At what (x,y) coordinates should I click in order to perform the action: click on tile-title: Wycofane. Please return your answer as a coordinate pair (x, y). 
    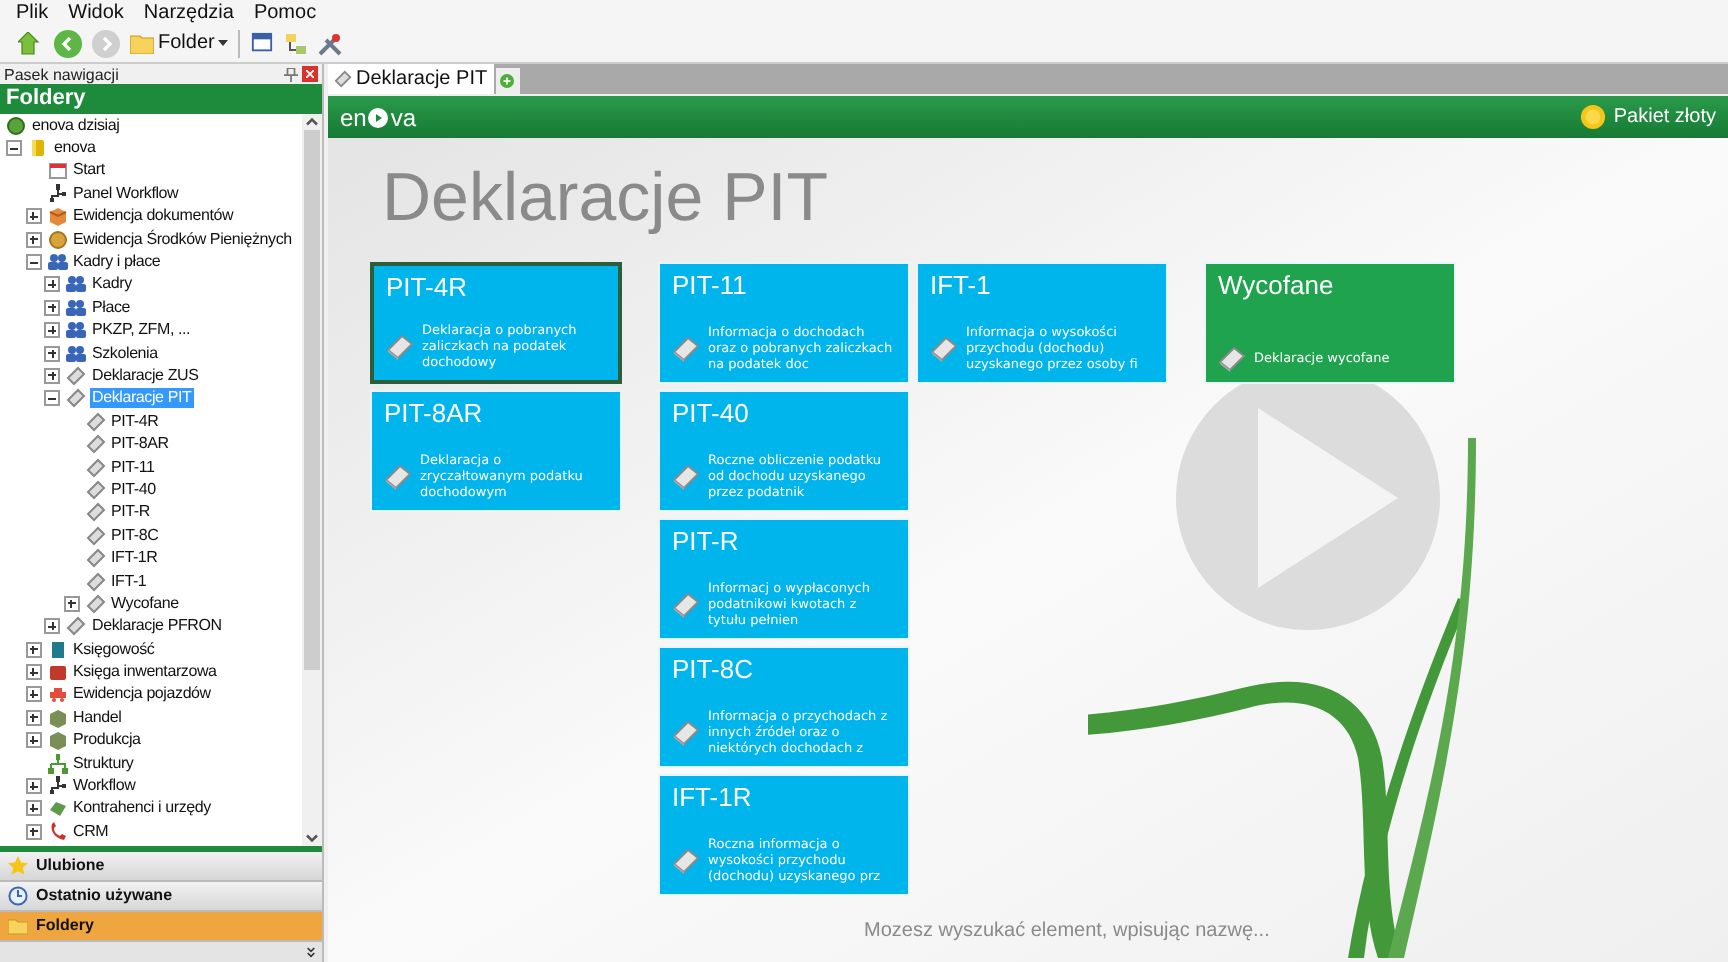
    Looking at the image, I should click on (1277, 286).